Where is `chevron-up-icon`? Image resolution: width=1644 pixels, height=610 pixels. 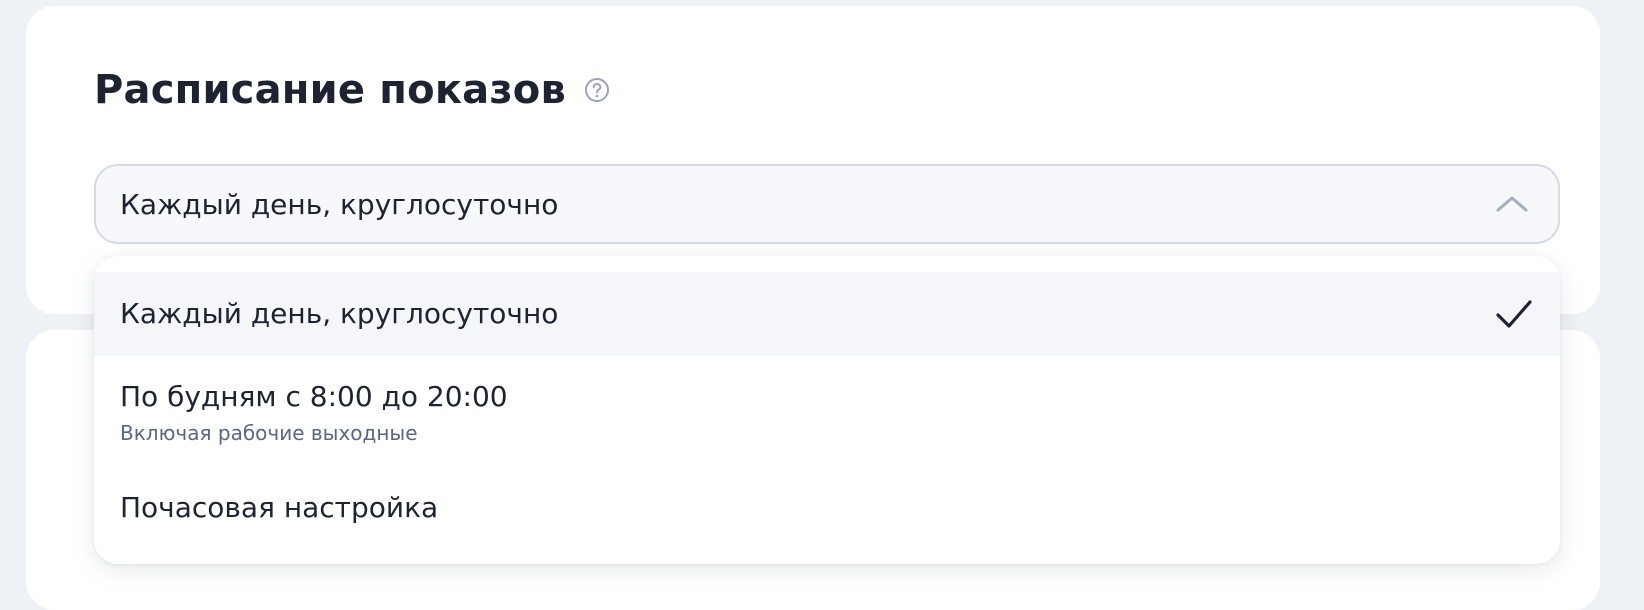 chevron-up-icon is located at coordinates (1512, 204).